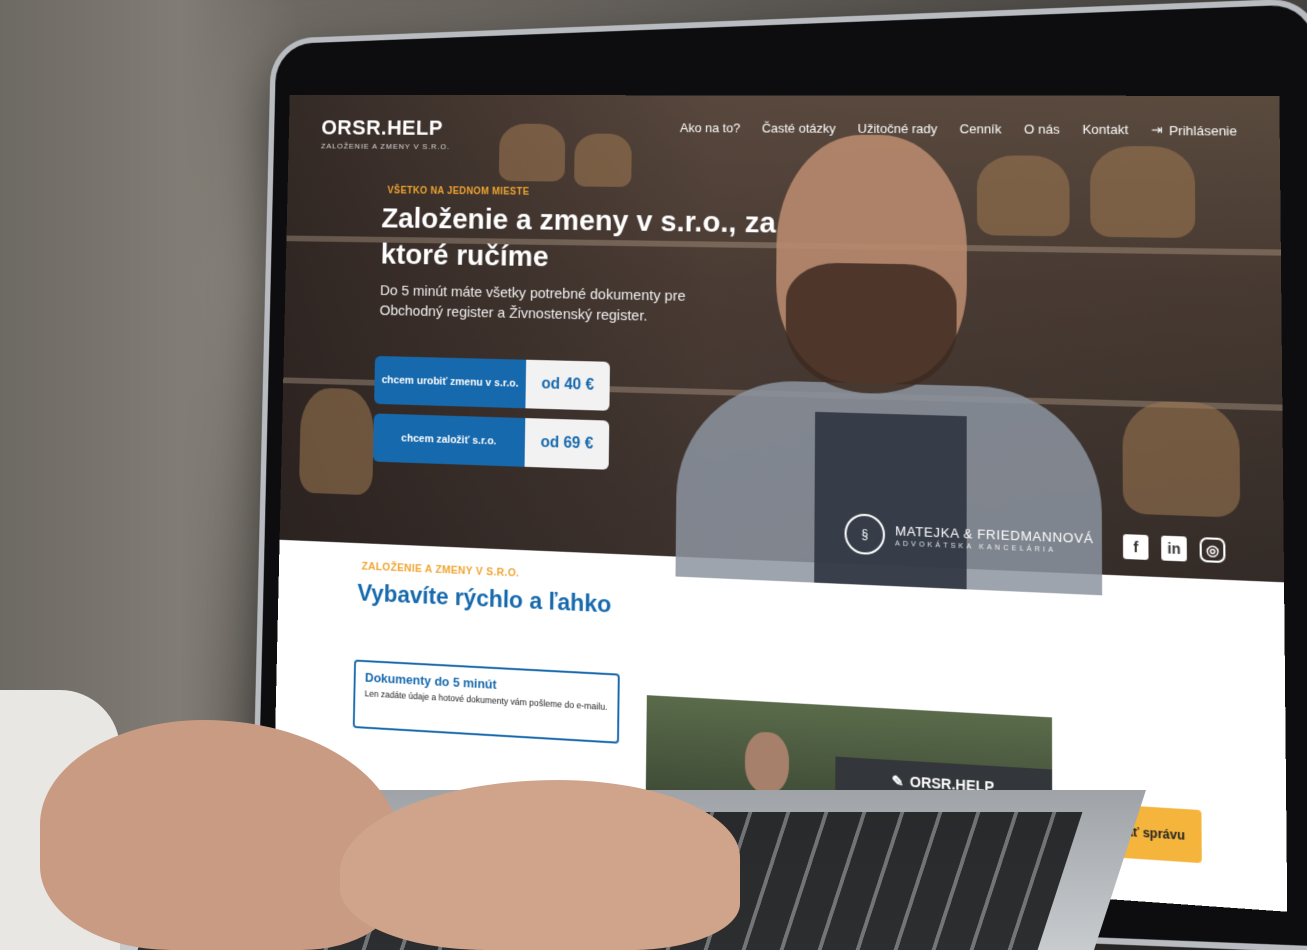 The width and height of the screenshot is (1307, 950). Describe the element at coordinates (440, 570) in the screenshot. I see `section-eyebrow: ZALOŽENIE A ZMENY V S.R.O.` at that location.